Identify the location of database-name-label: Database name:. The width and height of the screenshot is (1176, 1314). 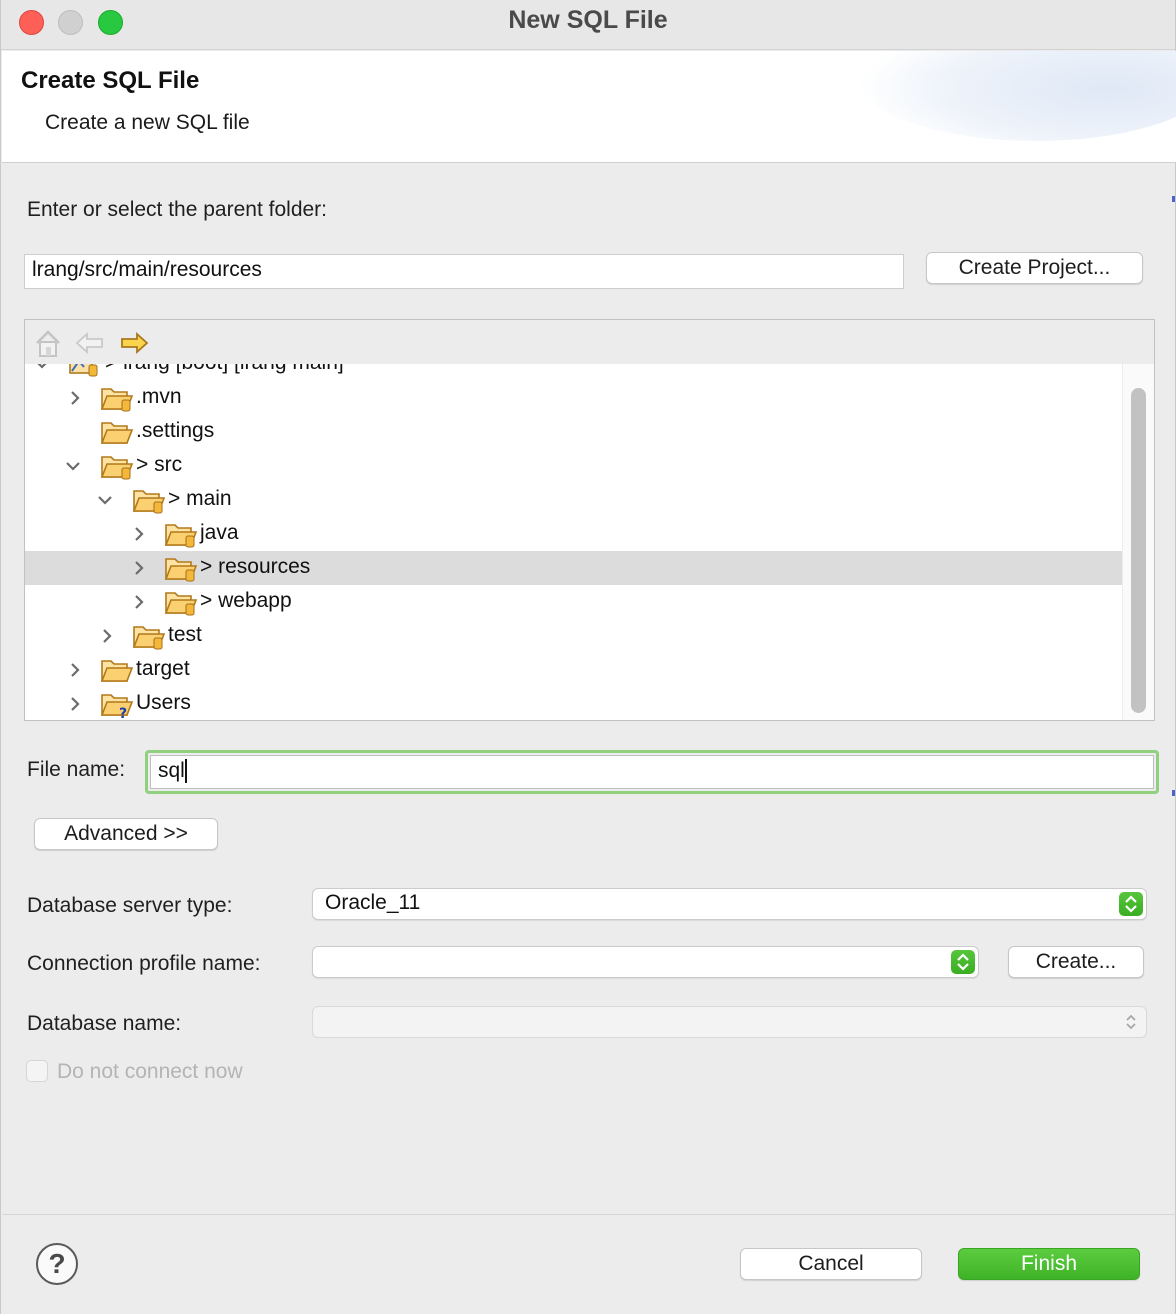
(104, 1023).